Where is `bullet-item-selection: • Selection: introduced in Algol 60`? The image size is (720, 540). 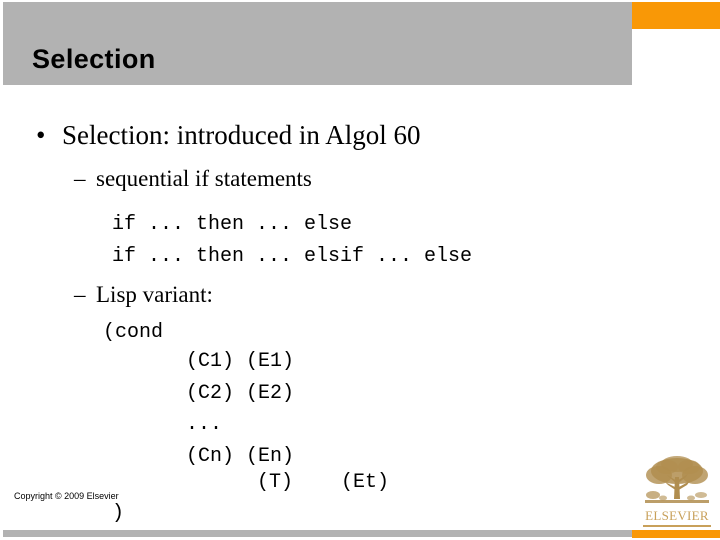 bullet-item-selection: • Selection: introduced in Algol 60 is located at coordinates (228, 135).